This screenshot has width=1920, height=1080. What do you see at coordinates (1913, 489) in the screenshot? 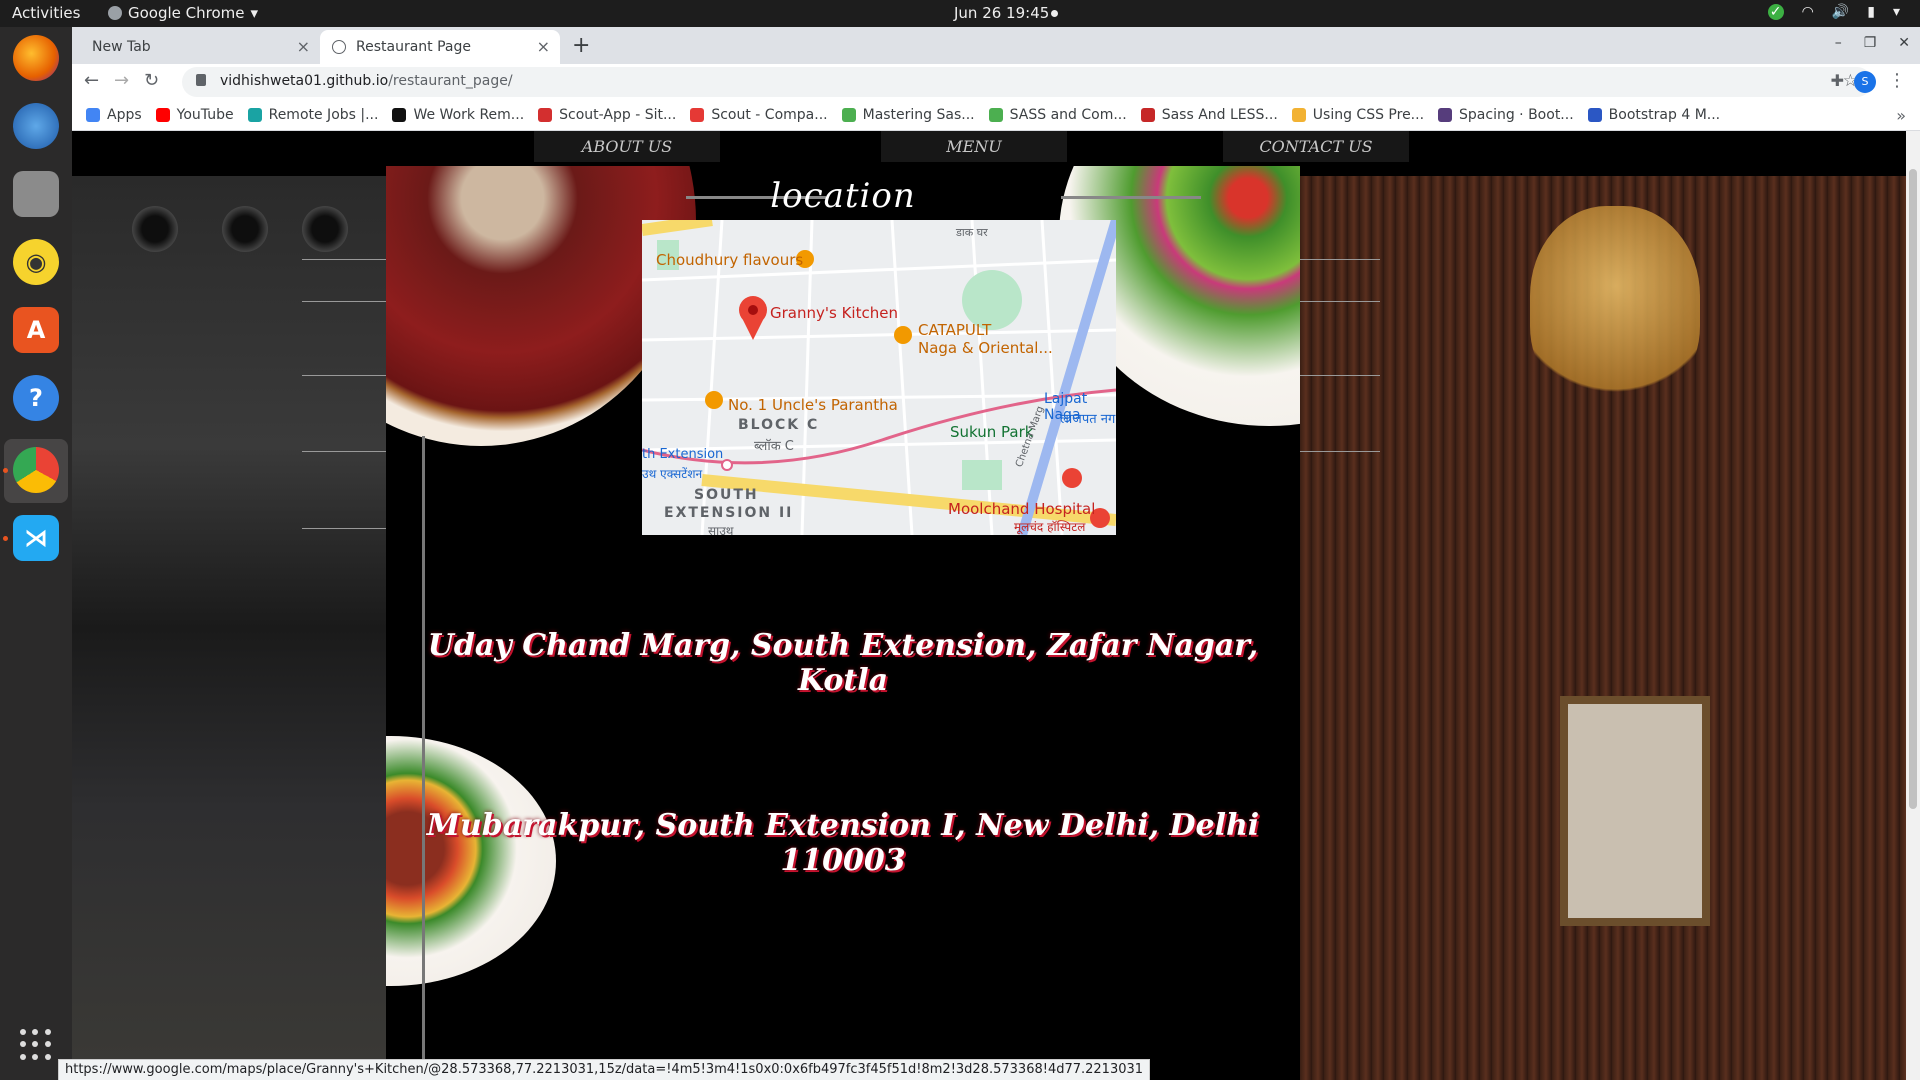
I see `scrollbar-thumb` at bounding box center [1913, 489].